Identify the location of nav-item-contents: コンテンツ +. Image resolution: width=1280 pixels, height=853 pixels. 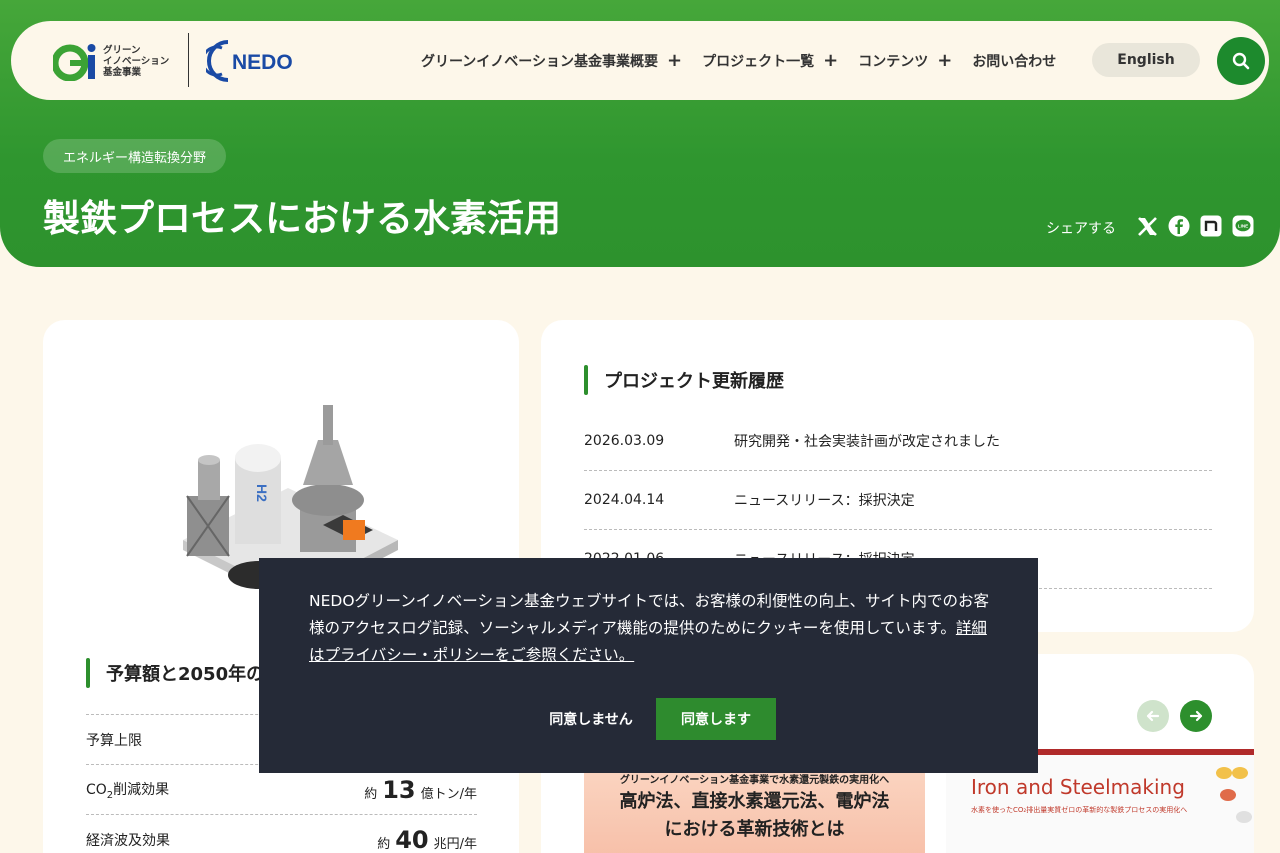
(905, 61).